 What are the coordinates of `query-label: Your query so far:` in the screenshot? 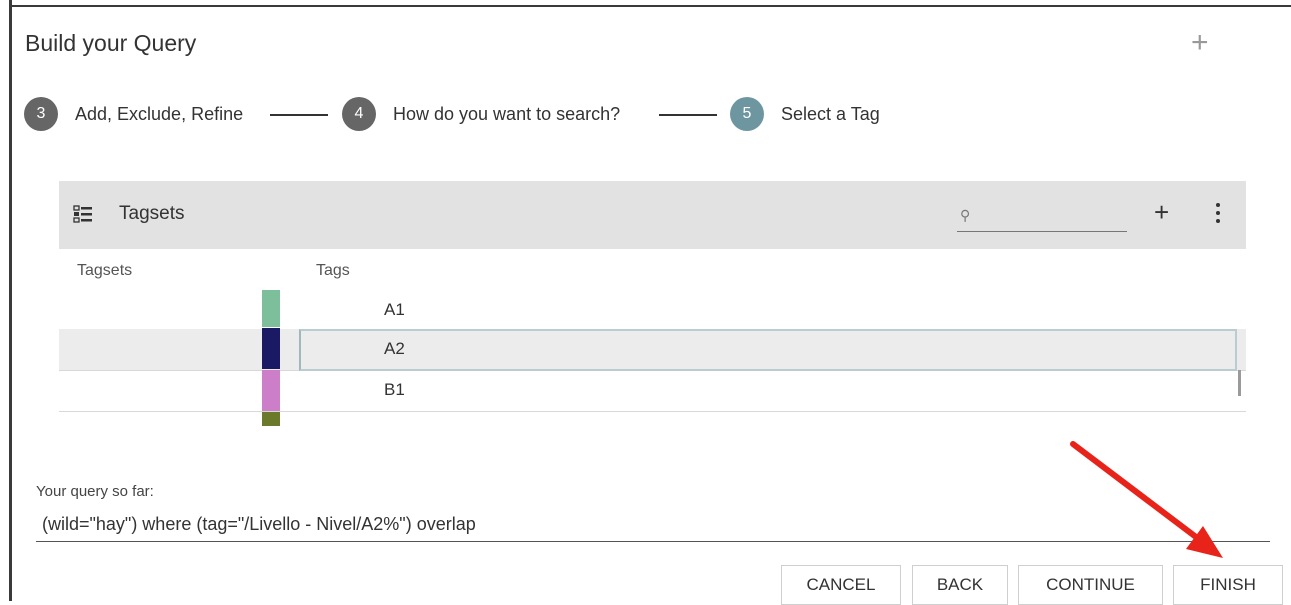 It's located at (95, 491).